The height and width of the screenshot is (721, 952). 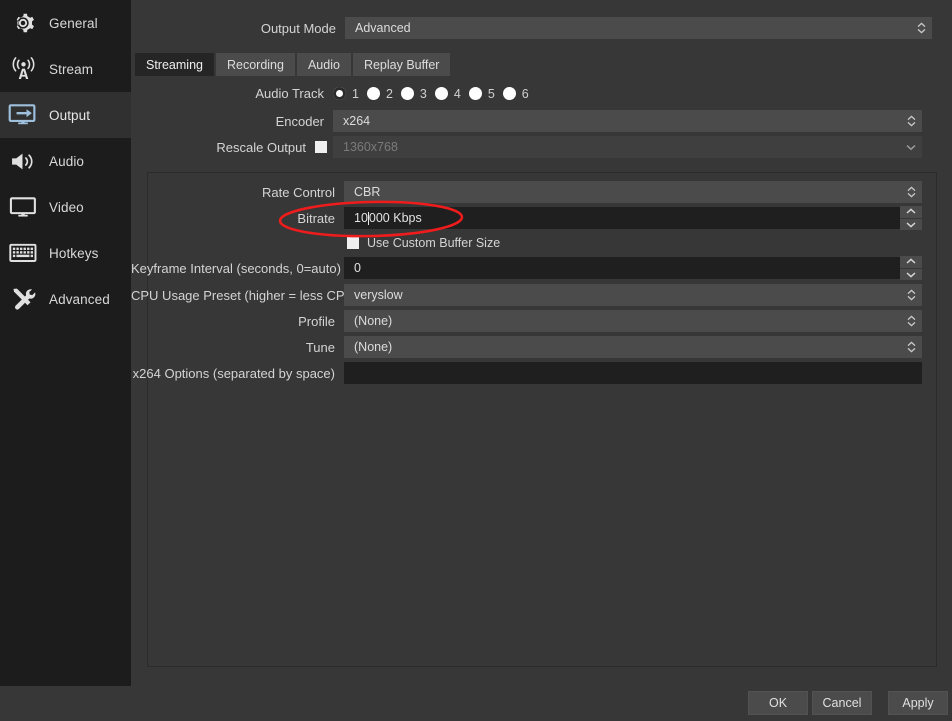 What do you see at coordinates (323, 64) in the screenshot?
I see `tab-audio: Audio` at bounding box center [323, 64].